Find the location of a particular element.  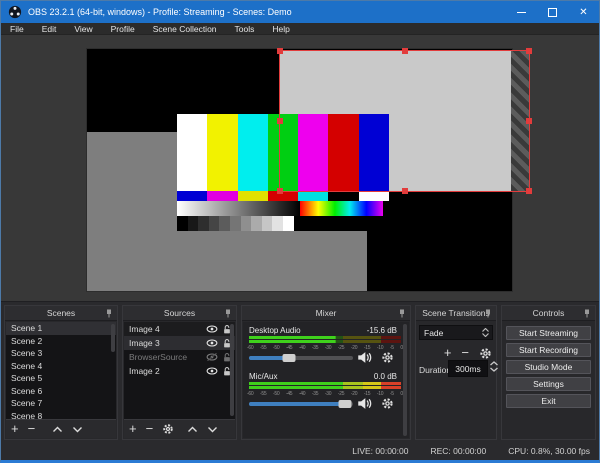

scenes-toolbar: + − is located at coordinates (61, 428).